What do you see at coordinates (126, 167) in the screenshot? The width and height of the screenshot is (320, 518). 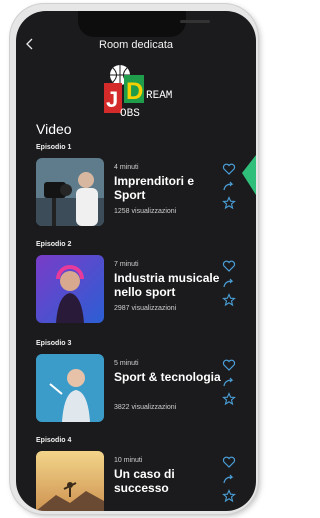 I see `episode-duration: 4 minuti` at bounding box center [126, 167].